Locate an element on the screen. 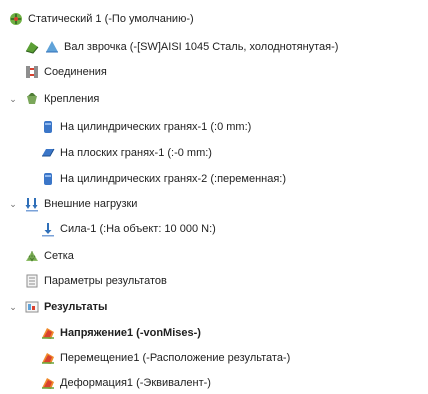 Image resolution: width=428 pixels, height=394 pixels. displacement-result-label: Перемещение1 (-Расположение результата-) is located at coordinates (175, 358).